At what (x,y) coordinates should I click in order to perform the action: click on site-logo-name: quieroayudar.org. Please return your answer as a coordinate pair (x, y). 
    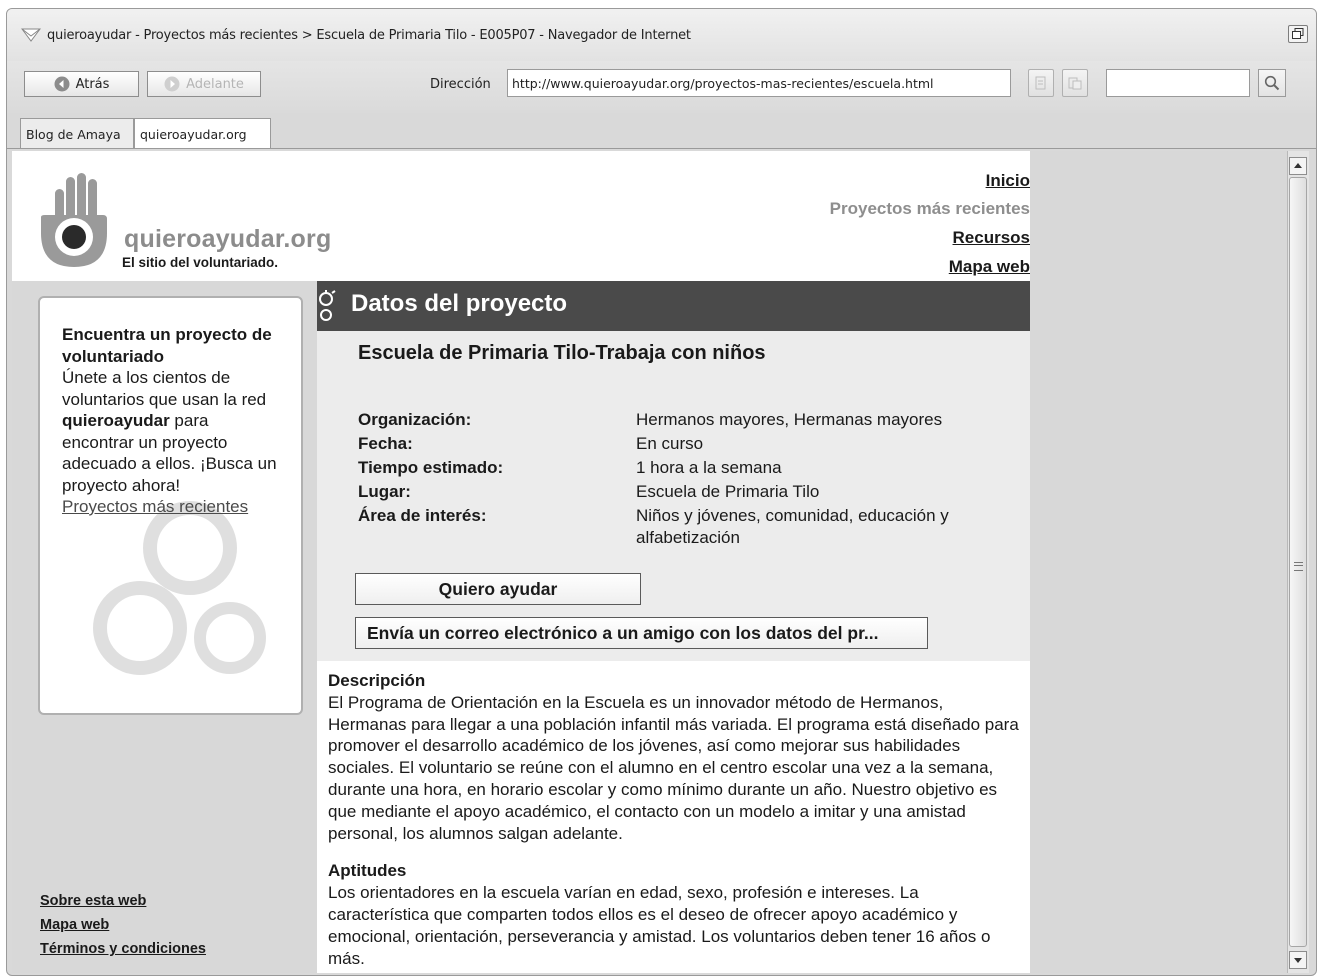
    Looking at the image, I should click on (228, 239).